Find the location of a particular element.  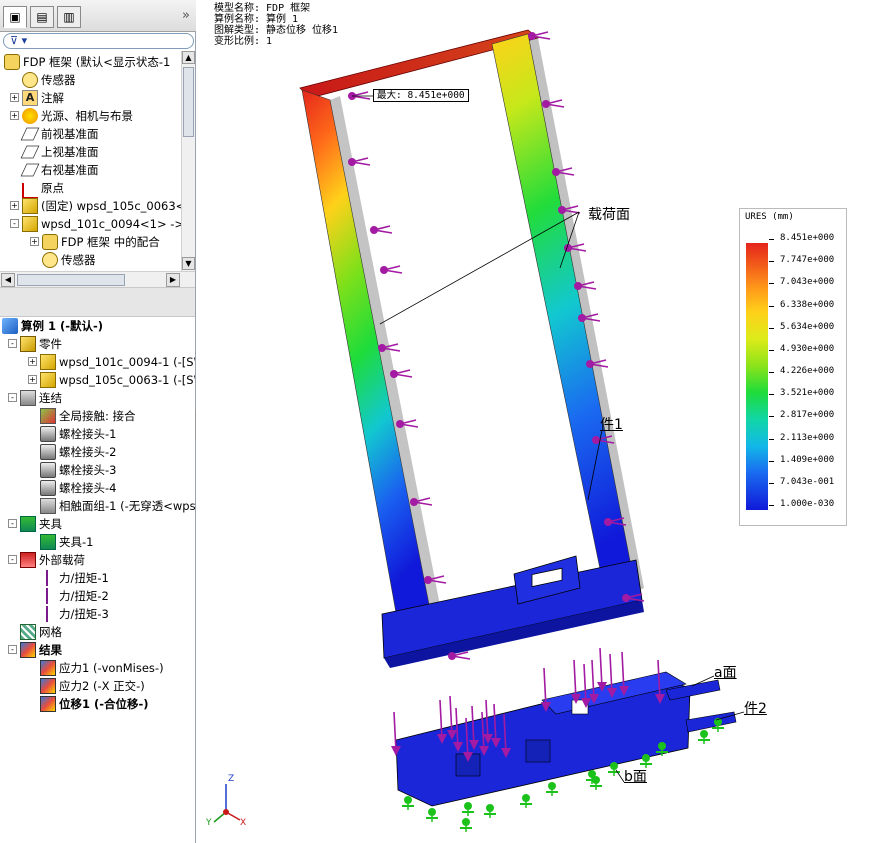

tree-item-label: 力/扭矩-1 is located at coordinates (84, 578).